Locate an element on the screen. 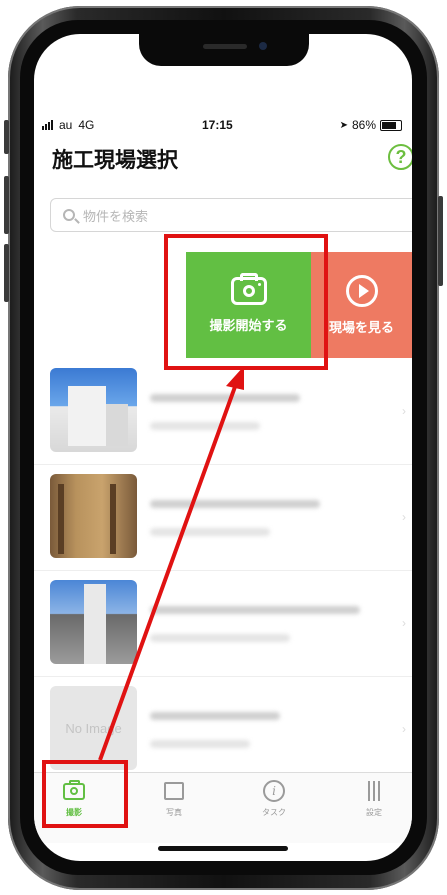 This screenshot has width=447, height=895. network-label: 4G is located at coordinates (86, 125).